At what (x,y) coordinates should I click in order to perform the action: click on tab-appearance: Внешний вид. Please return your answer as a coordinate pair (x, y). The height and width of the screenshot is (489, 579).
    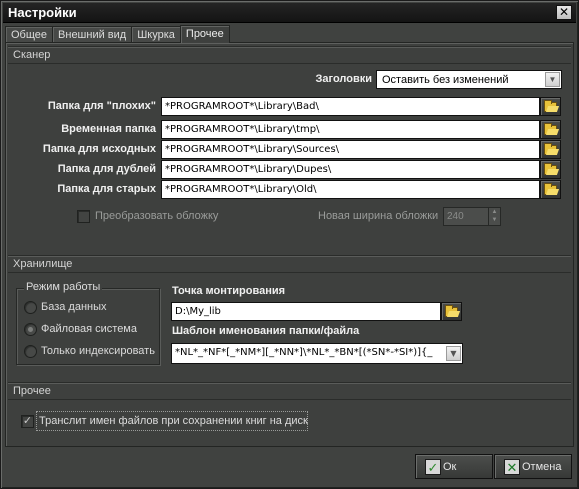
    Looking at the image, I should click on (92, 34).